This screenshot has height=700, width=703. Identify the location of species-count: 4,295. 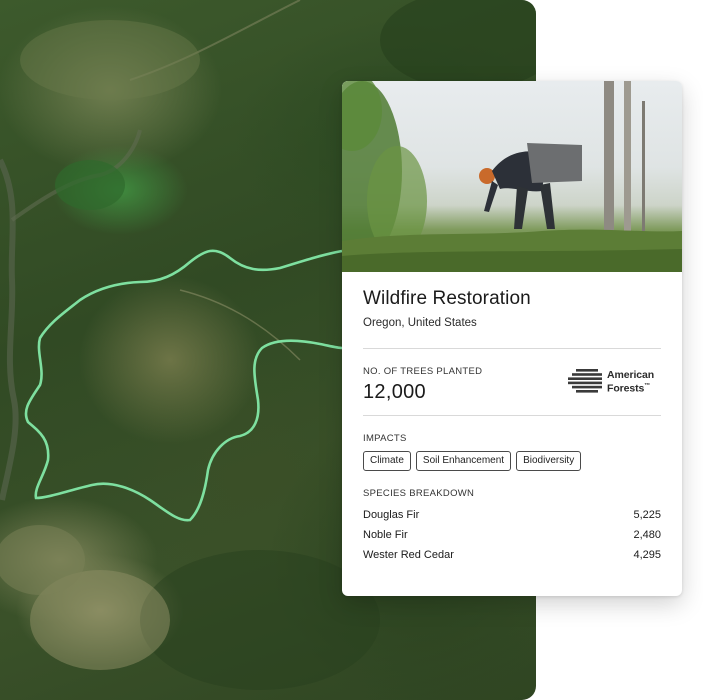
(647, 555).